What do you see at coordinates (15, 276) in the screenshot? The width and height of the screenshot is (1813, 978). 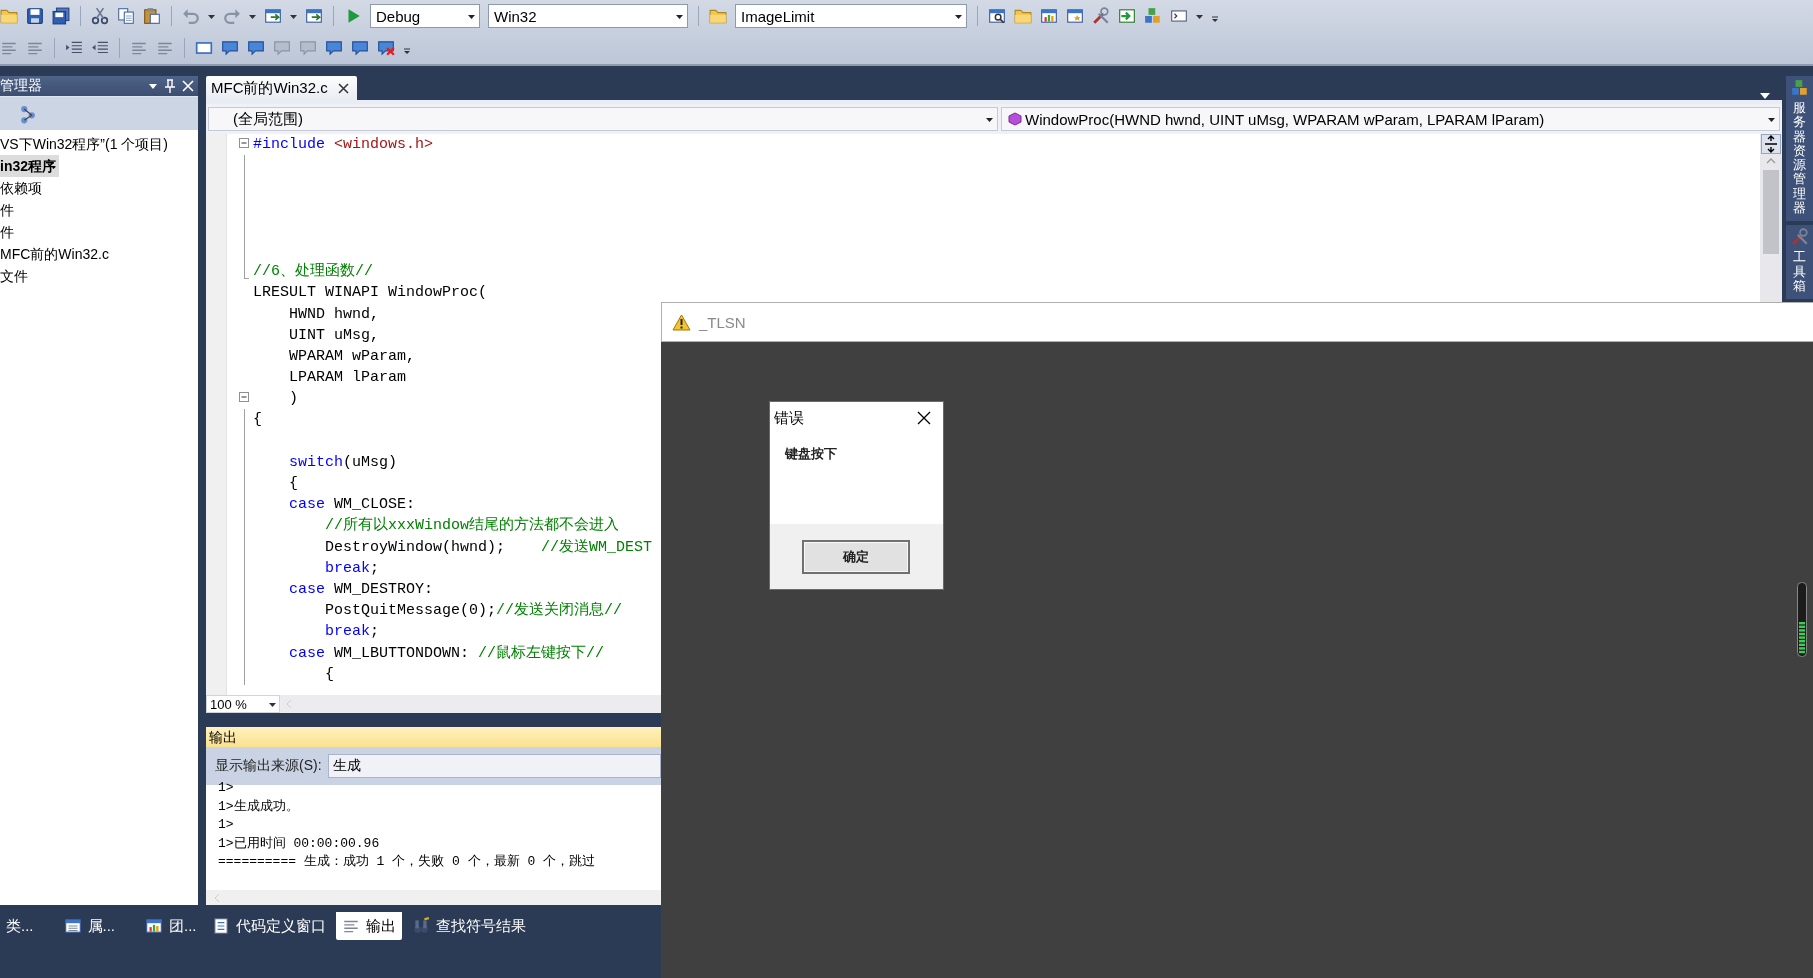 I see `tree-item: 文件` at bounding box center [15, 276].